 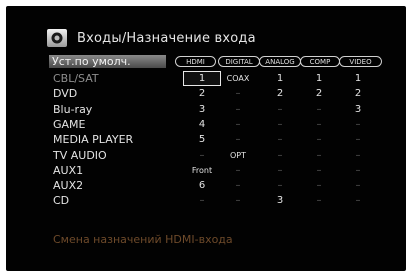 I want to click on cell-video: 1, so click(x=358, y=78).